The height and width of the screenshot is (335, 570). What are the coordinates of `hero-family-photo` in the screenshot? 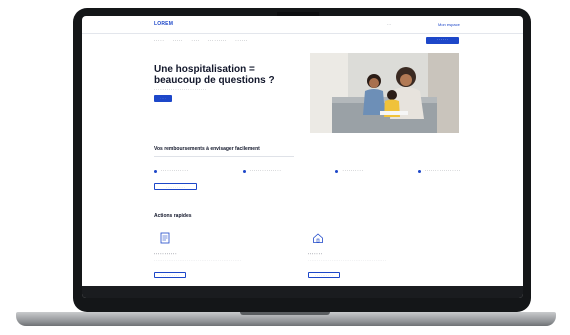 It's located at (384, 93).